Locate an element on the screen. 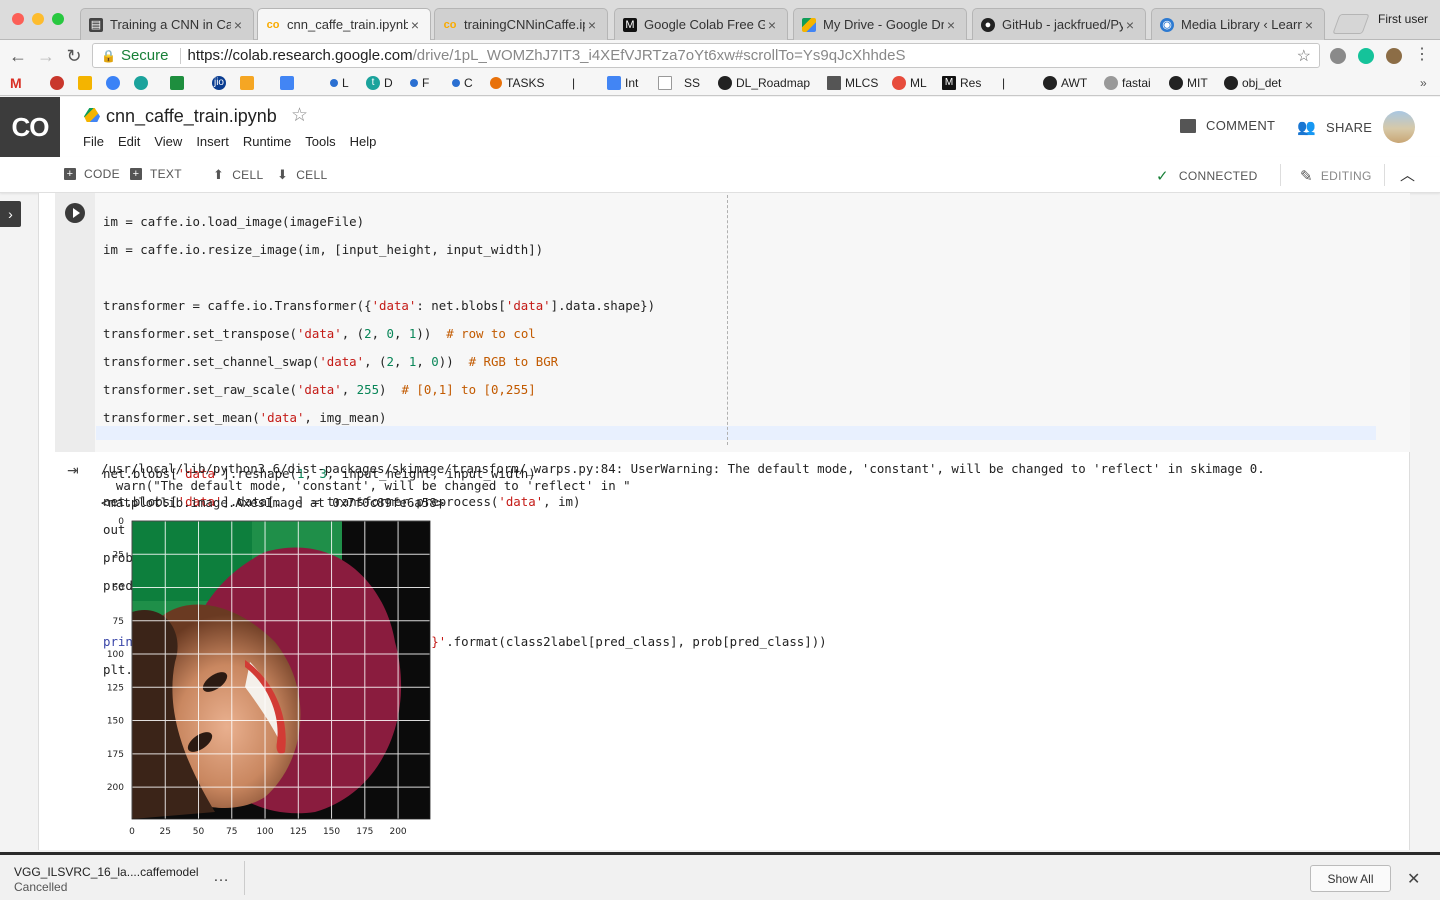  maximize-window-button is located at coordinates (58, 19).